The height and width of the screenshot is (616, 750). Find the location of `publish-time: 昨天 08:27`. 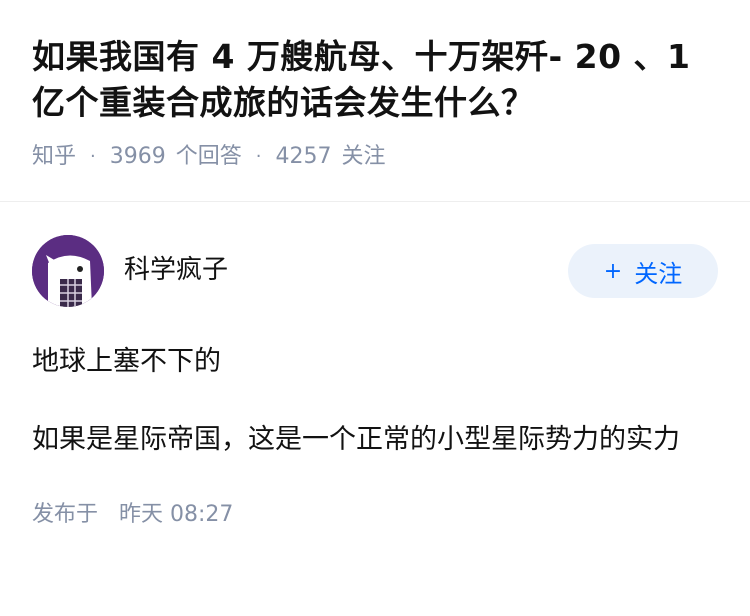

publish-time: 昨天 08:27 is located at coordinates (176, 514).